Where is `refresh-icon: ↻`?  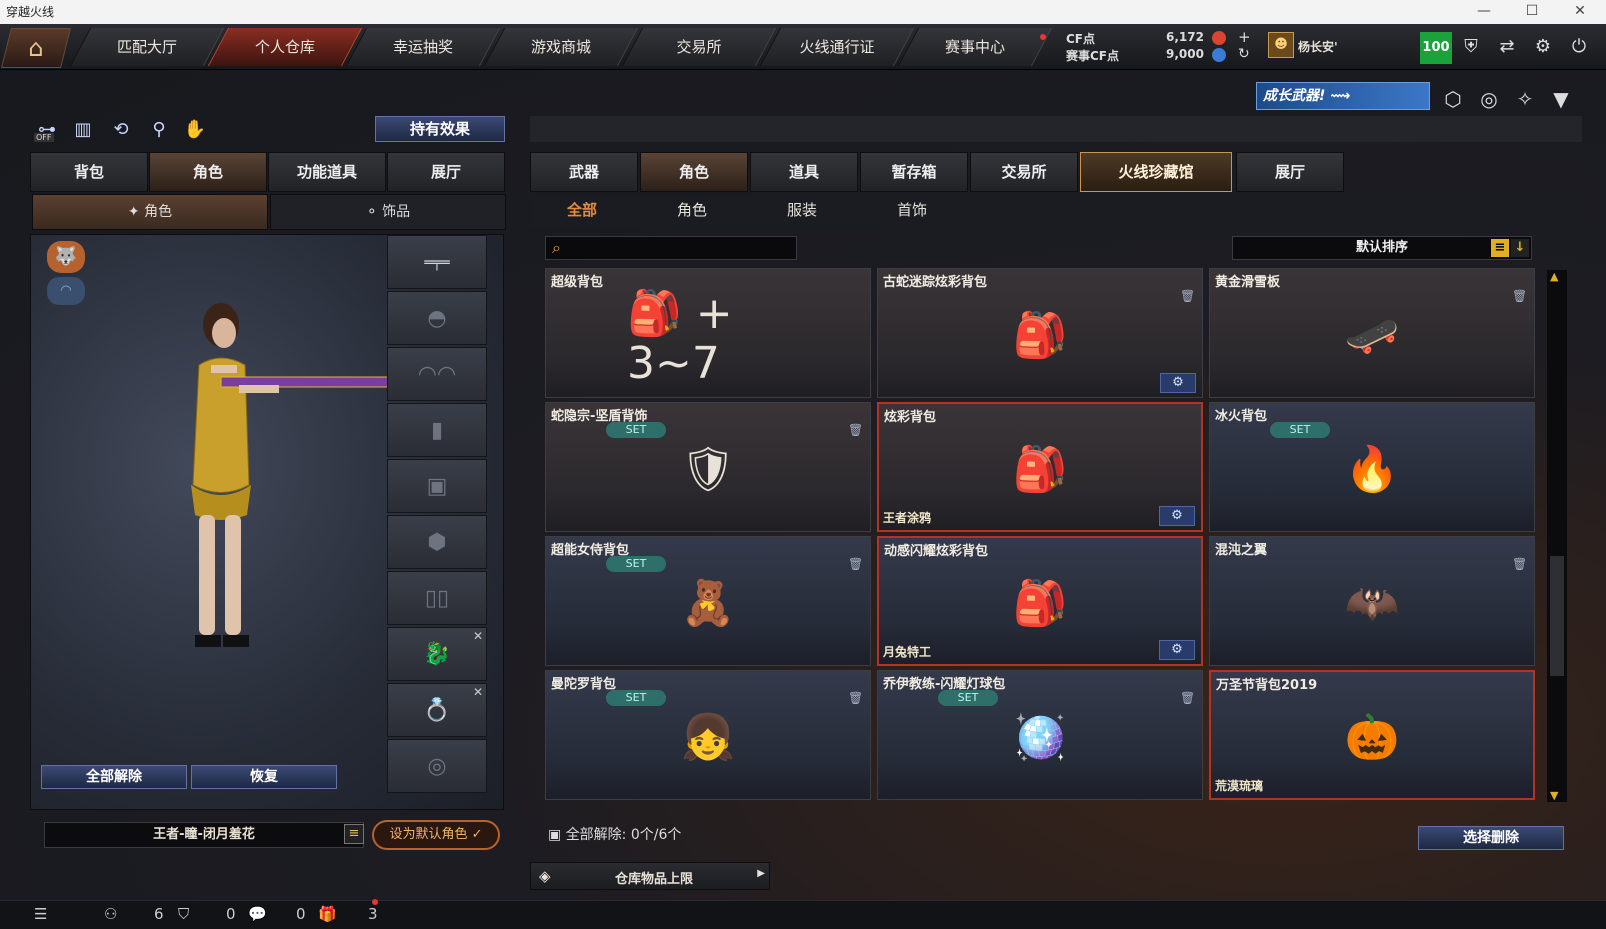 refresh-icon: ↻ is located at coordinates (1244, 54).